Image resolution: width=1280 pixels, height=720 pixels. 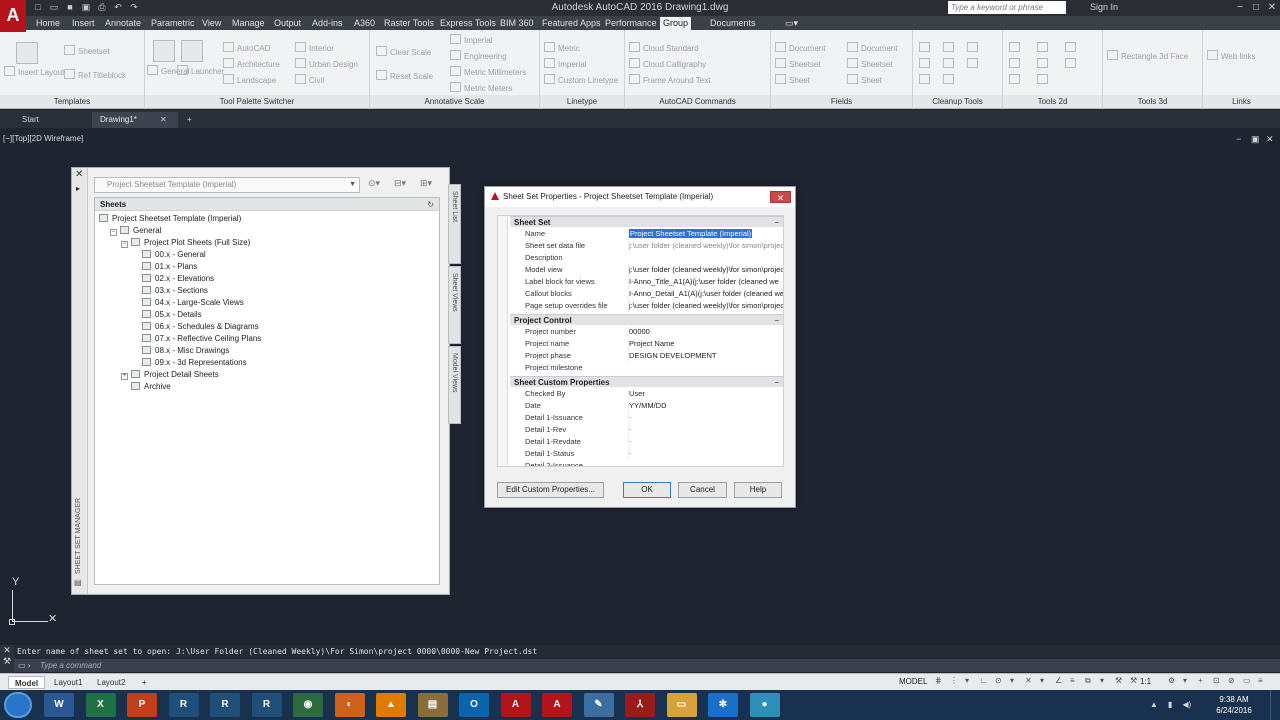 I want to click on property-section: Sheet Custom Properties −, so click(x=646, y=381).